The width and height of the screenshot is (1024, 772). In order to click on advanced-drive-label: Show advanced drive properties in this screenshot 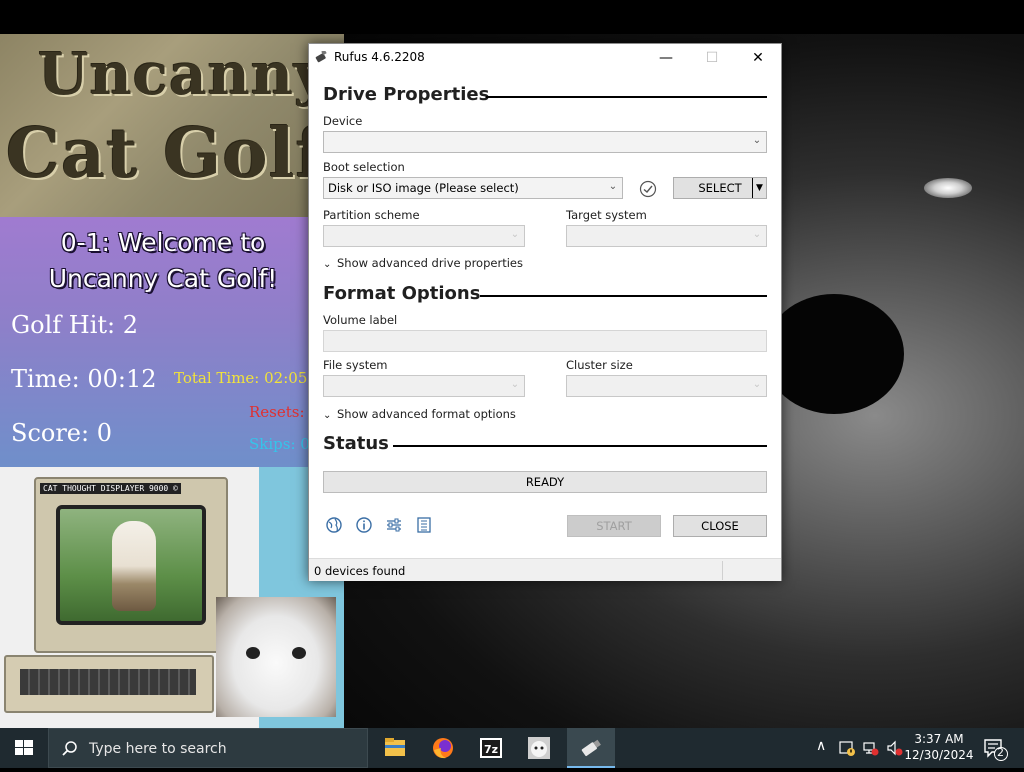, I will do `click(430, 263)`.